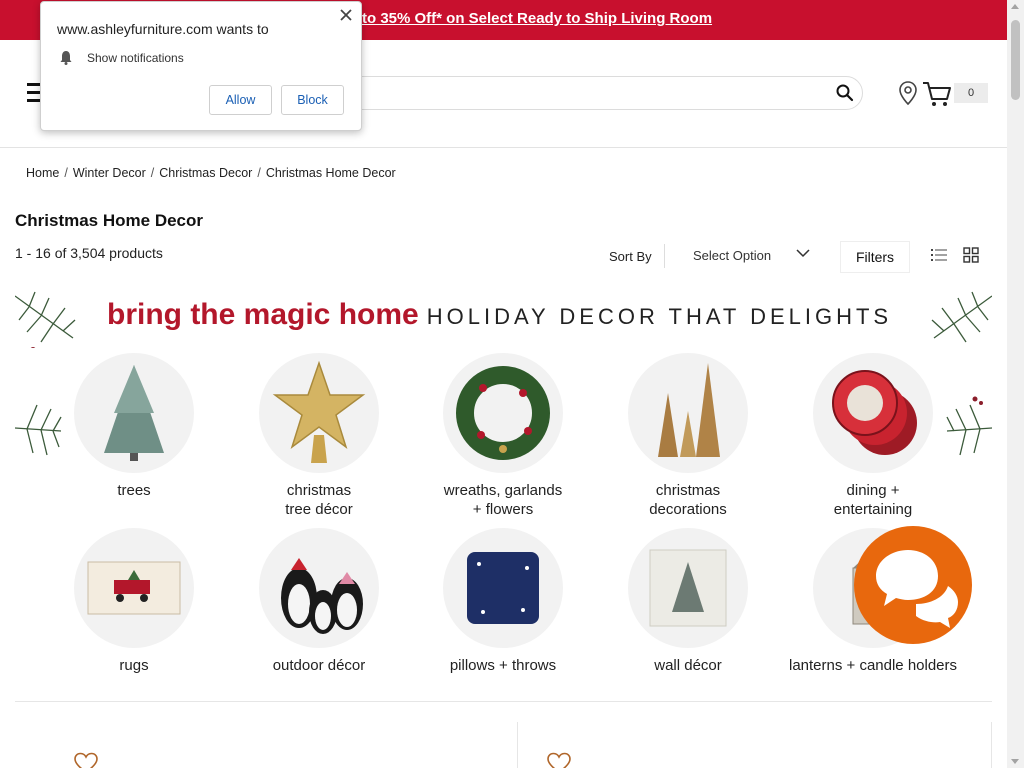  Describe the element at coordinates (688, 665) in the screenshot. I see `category-label: wall décor` at that location.